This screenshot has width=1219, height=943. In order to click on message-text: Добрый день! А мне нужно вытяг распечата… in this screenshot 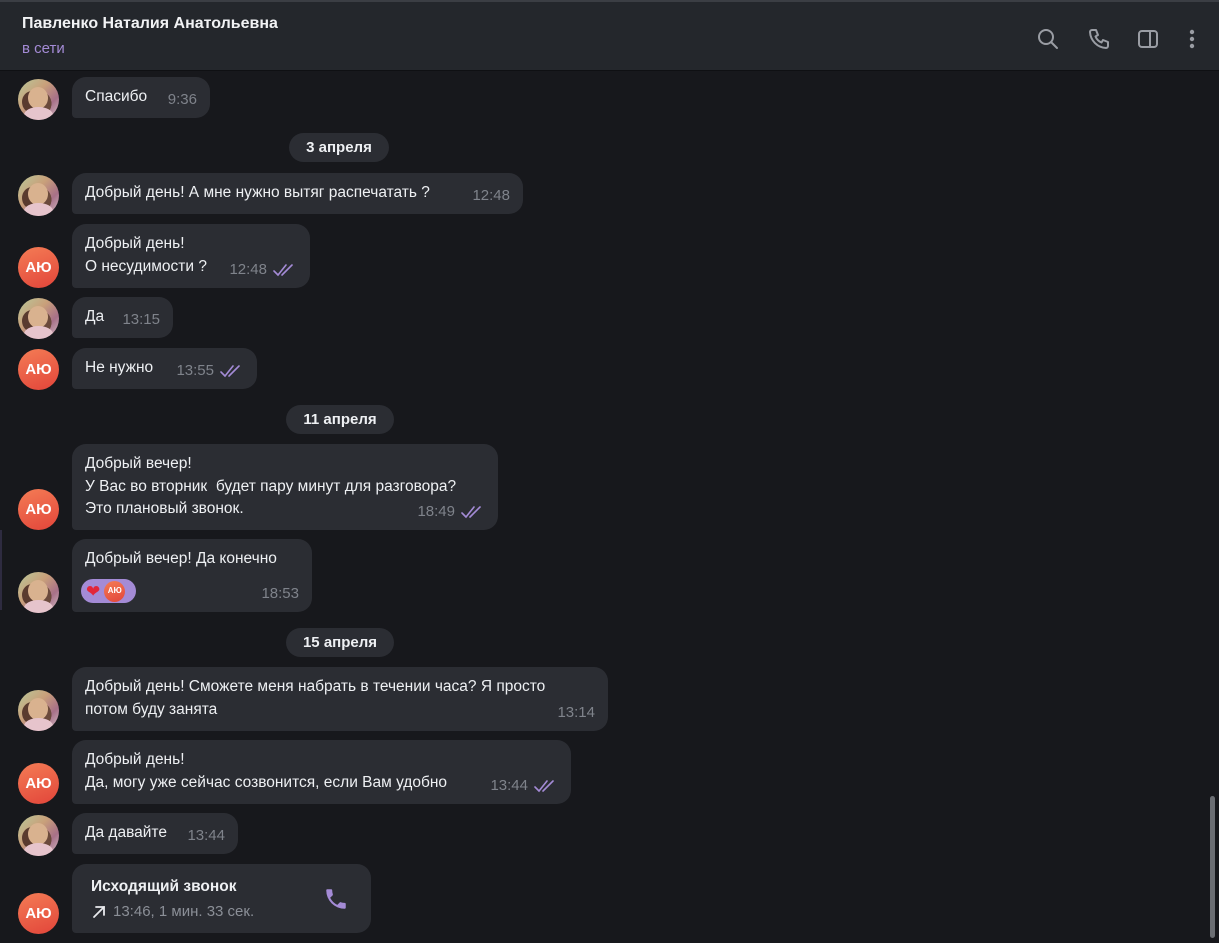, I will do `click(257, 192)`.